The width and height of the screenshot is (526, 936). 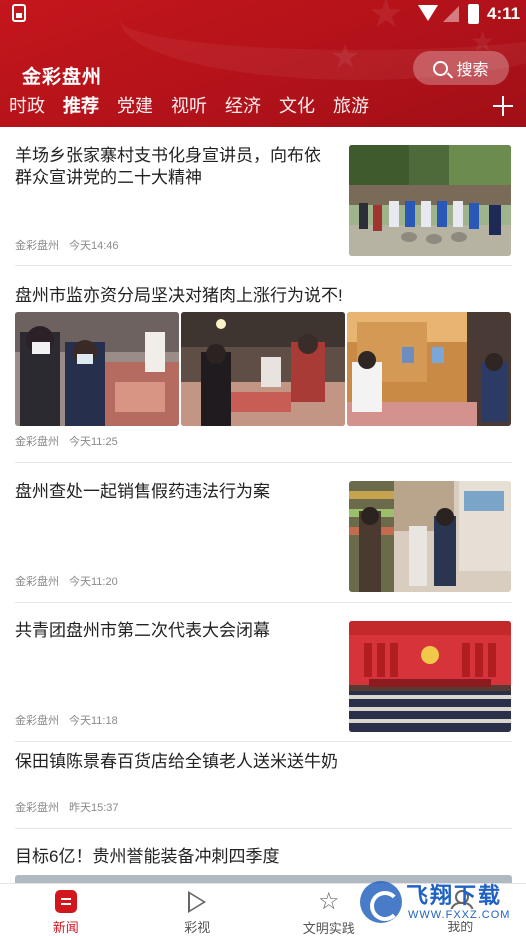 What do you see at coordinates (94, 246) in the screenshot?
I see `article-time: 今天14:46` at bounding box center [94, 246].